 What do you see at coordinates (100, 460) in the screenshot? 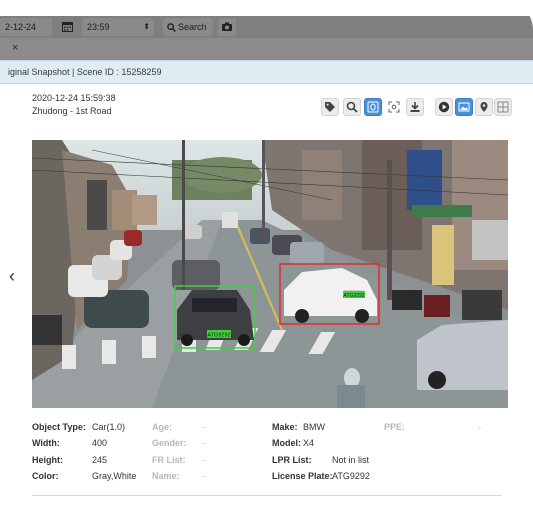
I see `height-value: 245` at bounding box center [100, 460].